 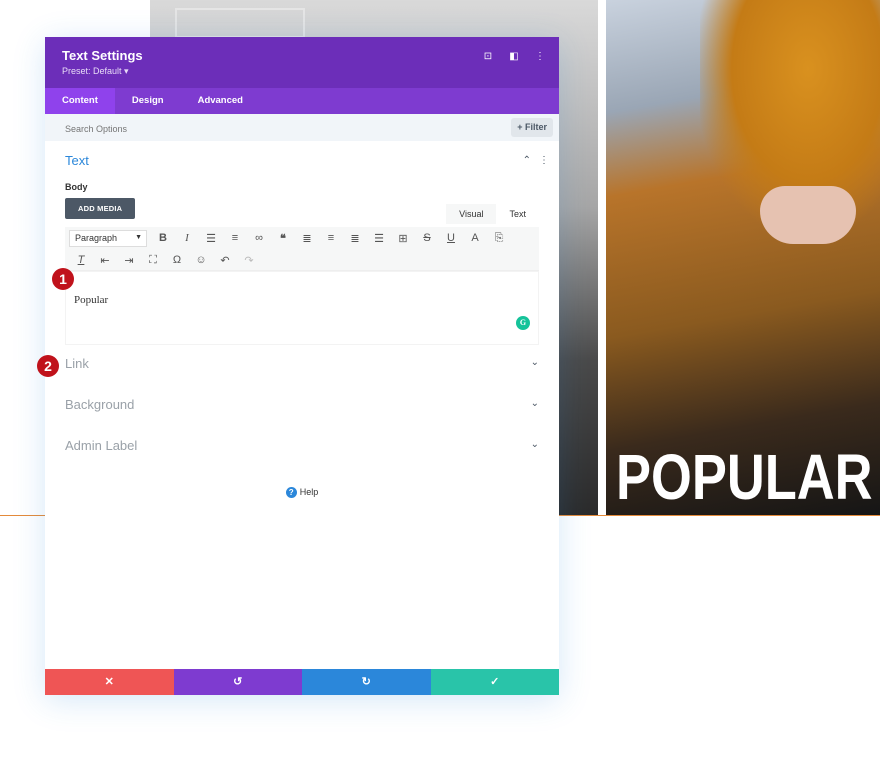 I want to click on table-icon: ⊞, so click(x=403, y=238).